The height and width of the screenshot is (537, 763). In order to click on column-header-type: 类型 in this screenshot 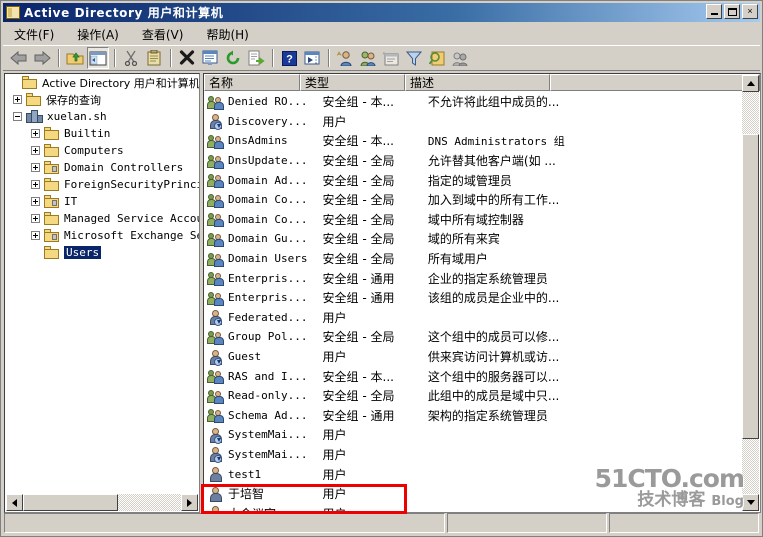, I will do `click(352, 82)`.